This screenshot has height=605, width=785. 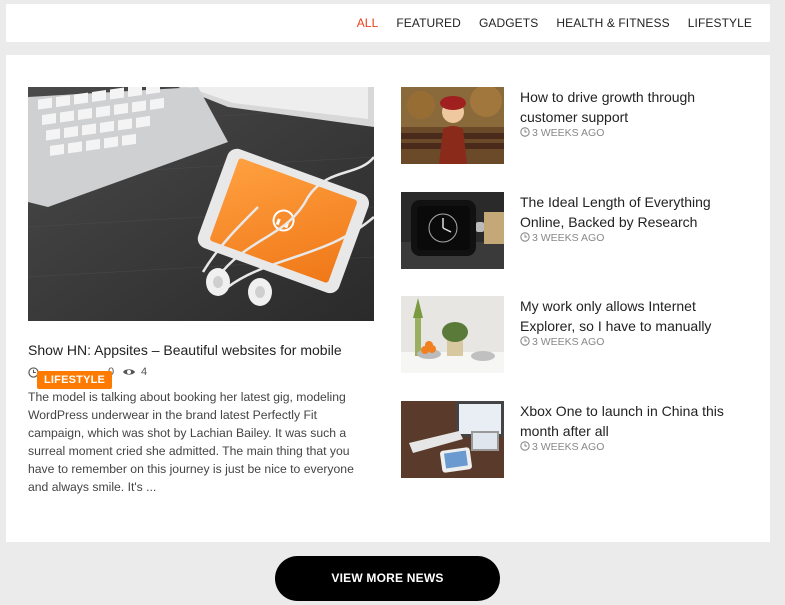 I want to click on tab-gadgets: GADGETS, so click(x=508, y=23).